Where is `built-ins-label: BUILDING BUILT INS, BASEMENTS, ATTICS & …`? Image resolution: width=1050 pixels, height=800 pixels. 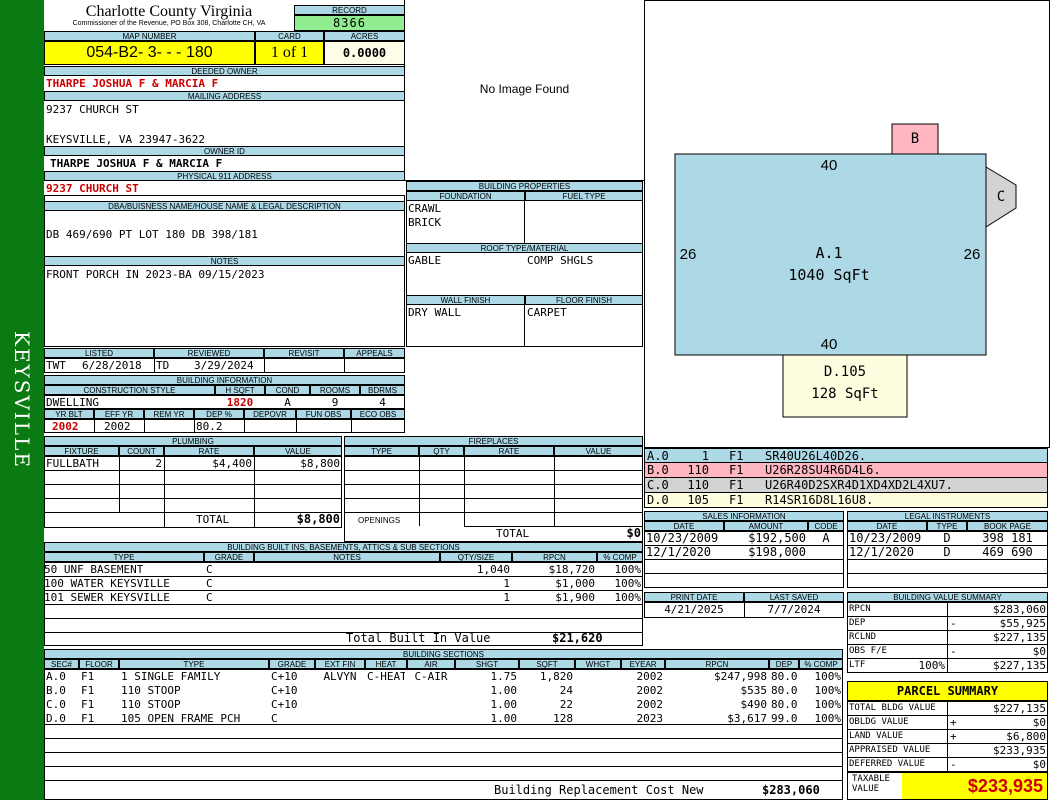 built-ins-label: BUILDING BUILT INS, BASEMENTS, ATTICS & … is located at coordinates (343, 547).